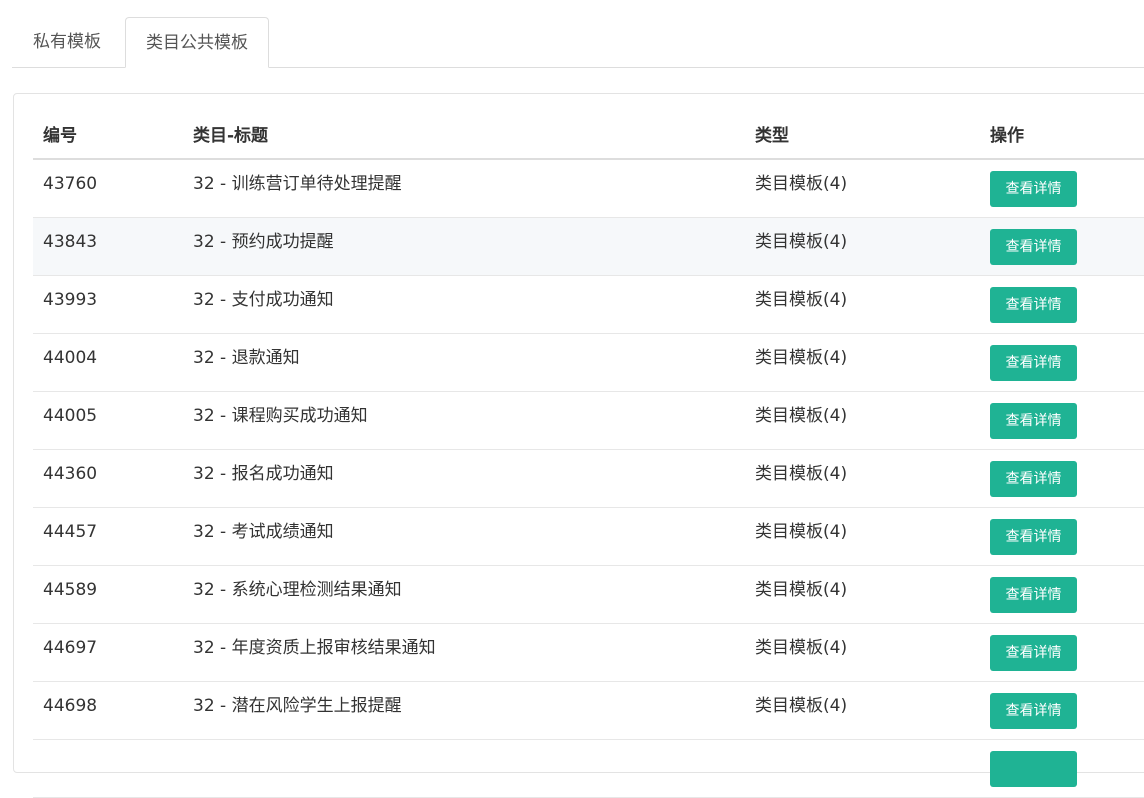 The height and width of the screenshot is (798, 1144). Describe the element at coordinates (70, 590) in the screenshot. I see `cell-id: 44589` at that location.